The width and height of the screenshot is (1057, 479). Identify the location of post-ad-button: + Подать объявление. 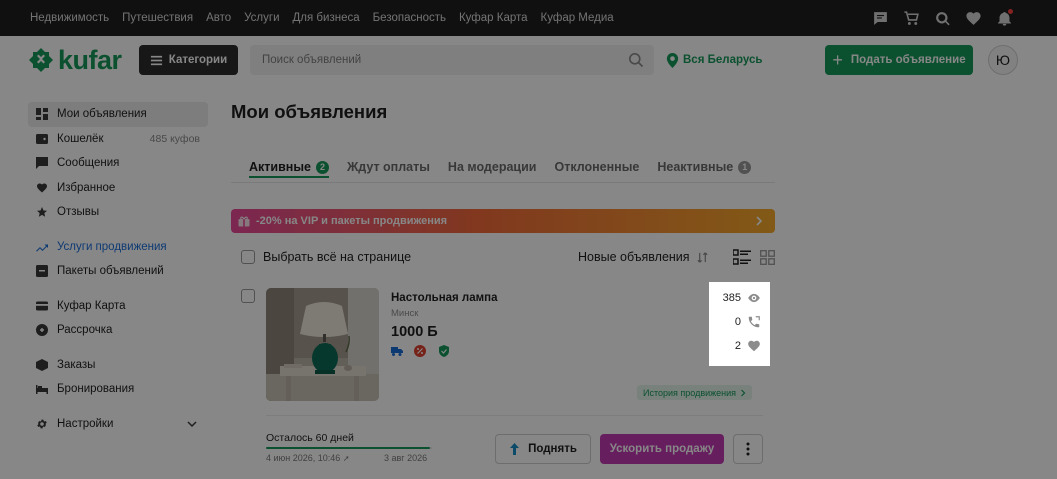
(899, 60).